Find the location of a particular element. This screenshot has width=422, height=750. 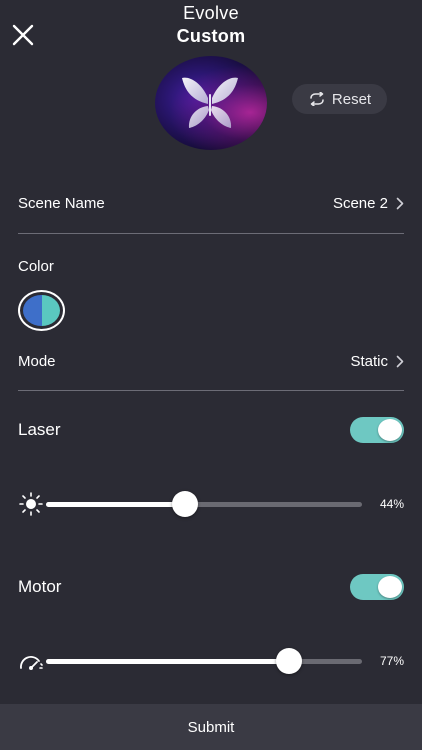

motor-speed-thumb is located at coordinates (289, 660).